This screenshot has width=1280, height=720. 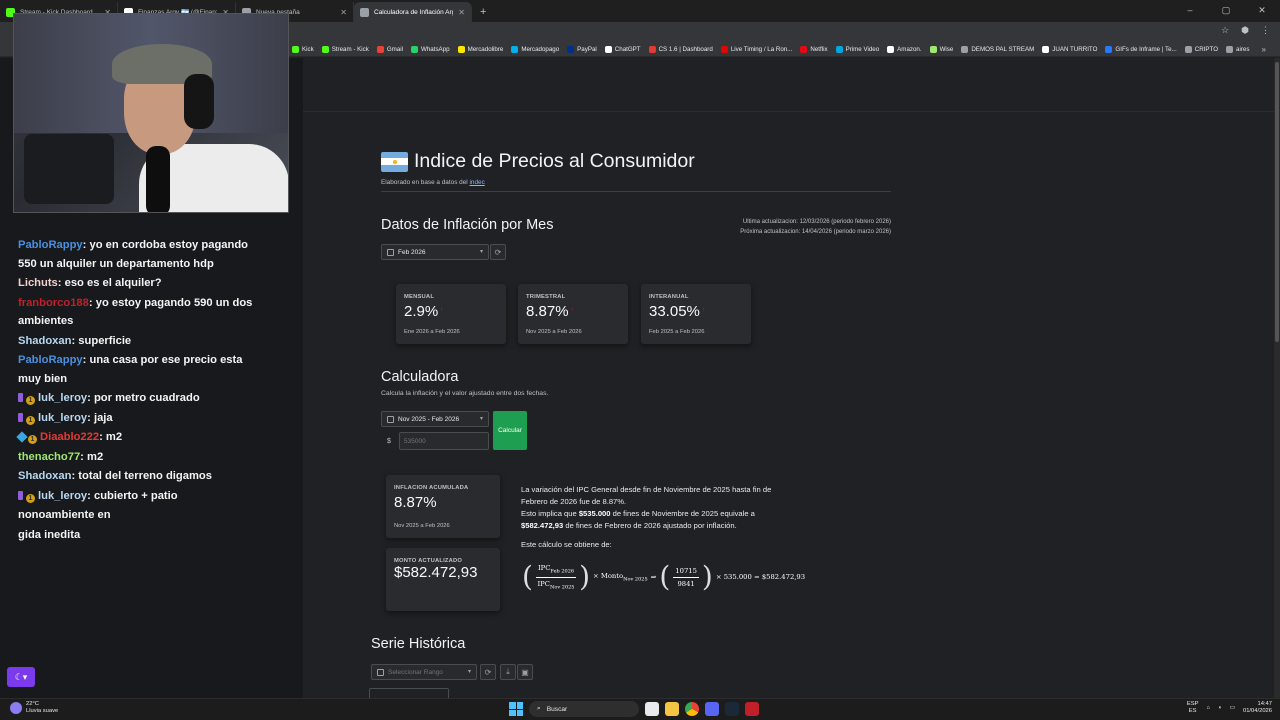 What do you see at coordinates (476, 182) in the screenshot?
I see `indec-link: indec` at bounding box center [476, 182].